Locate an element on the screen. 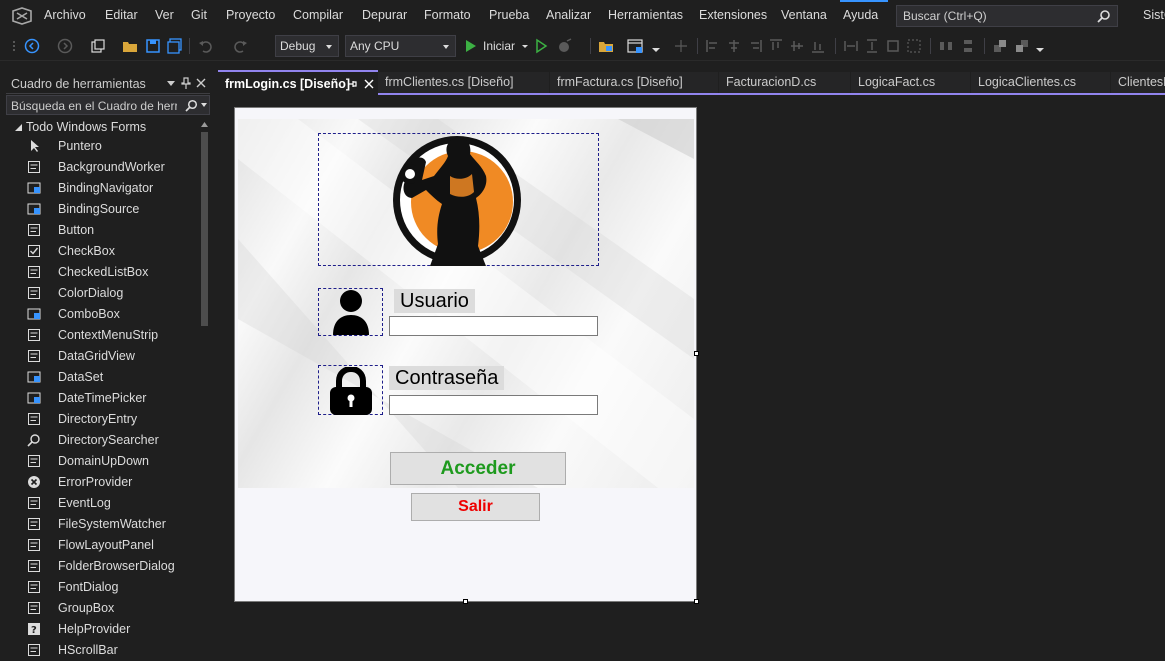 The height and width of the screenshot is (661, 1165). search-input: Buscar (Ctrl+Q) is located at coordinates (1007, 16).